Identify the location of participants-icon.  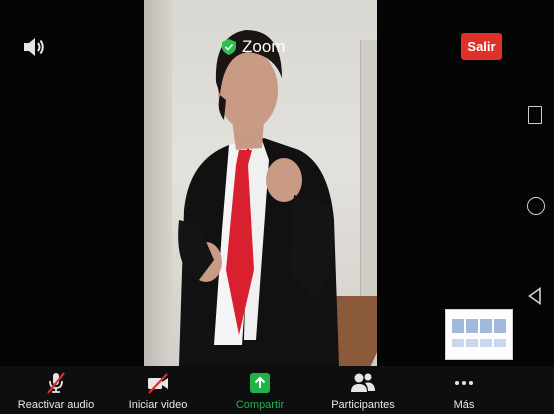
(363, 382).